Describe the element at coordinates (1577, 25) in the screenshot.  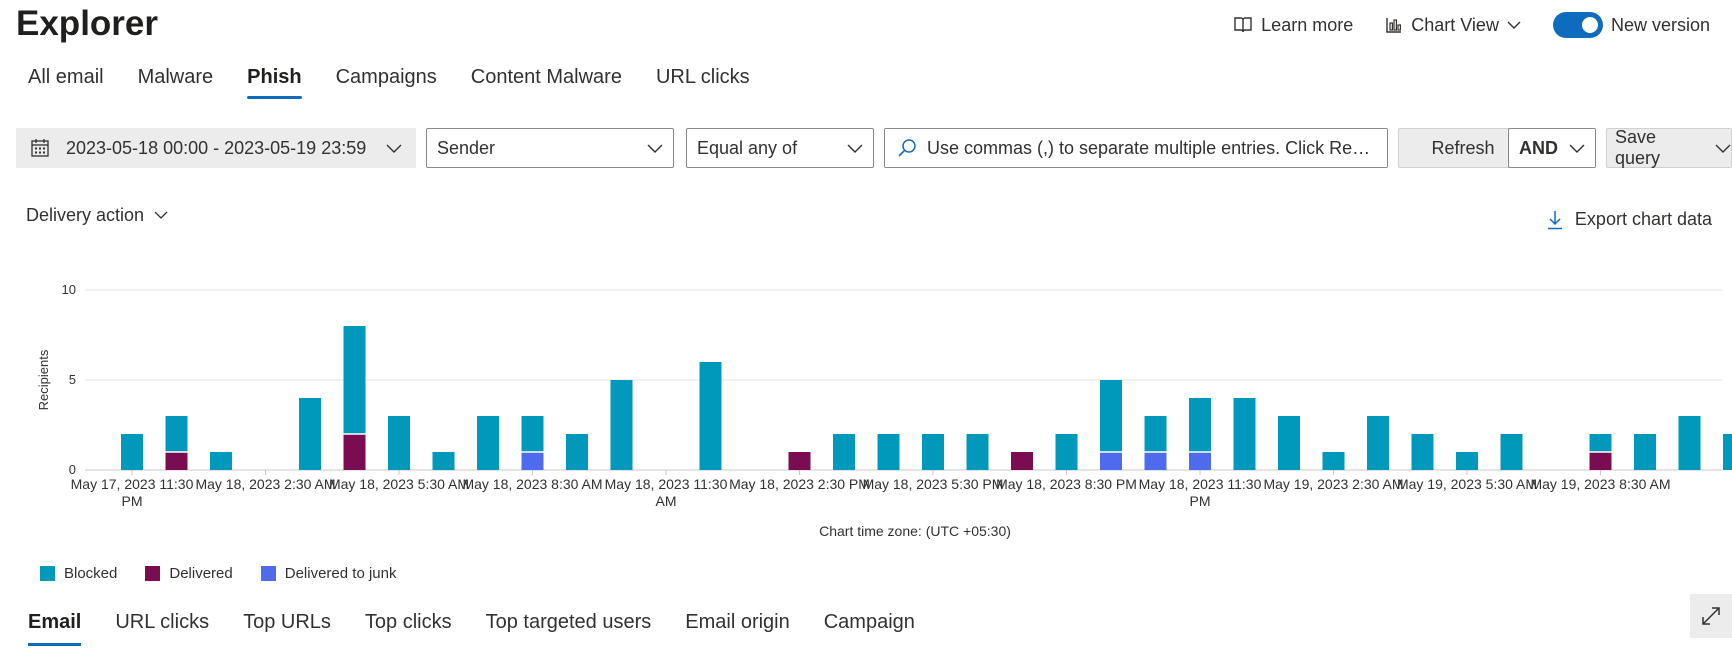
I see `toggle-switch` at that location.